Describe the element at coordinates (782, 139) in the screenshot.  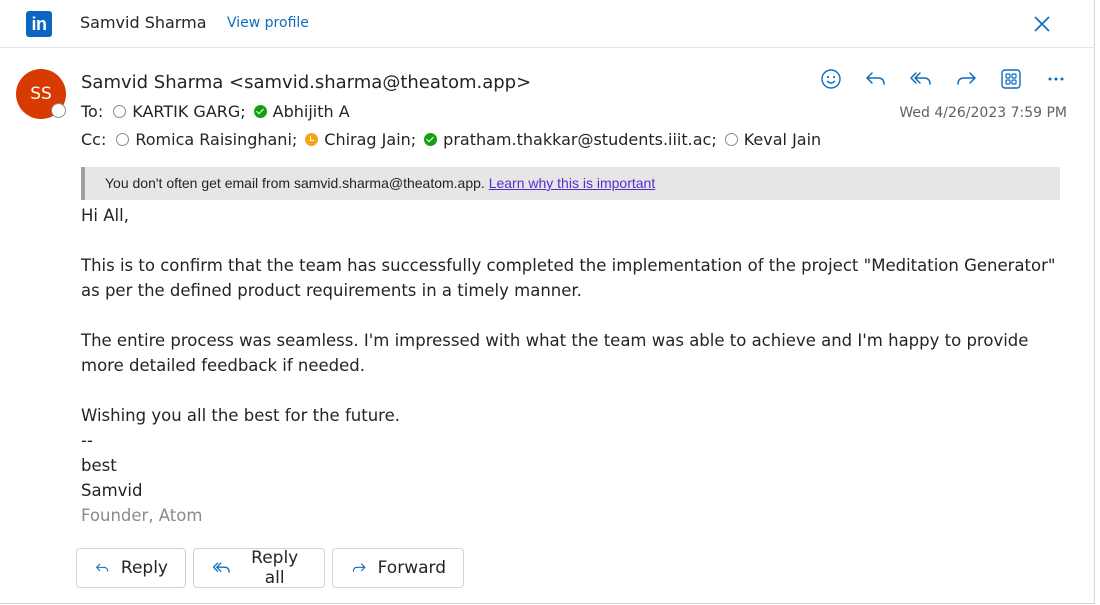
I see `recipient-name: Keval Jain` at that location.